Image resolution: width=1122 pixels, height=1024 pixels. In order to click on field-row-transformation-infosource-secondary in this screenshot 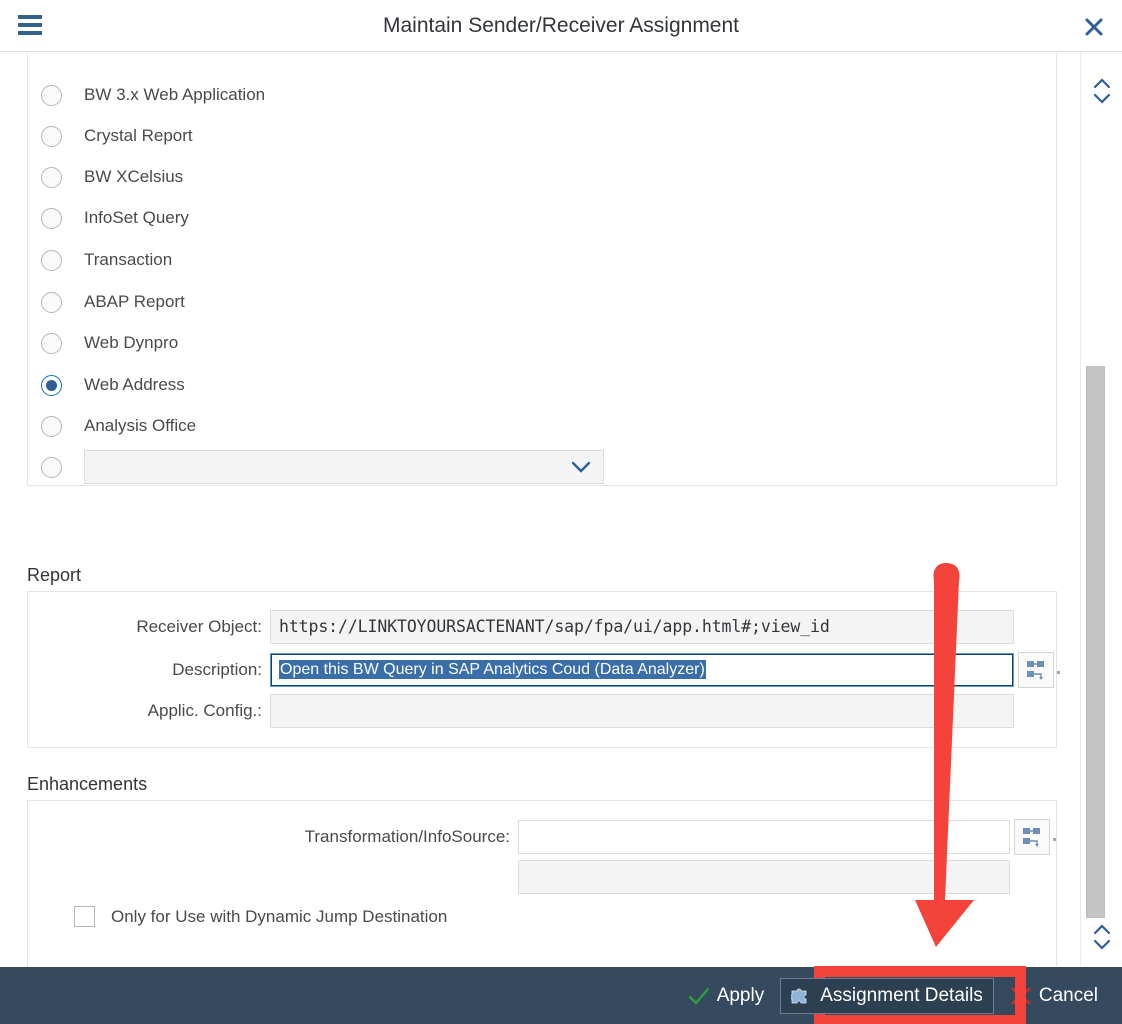, I will do `click(519, 877)`.